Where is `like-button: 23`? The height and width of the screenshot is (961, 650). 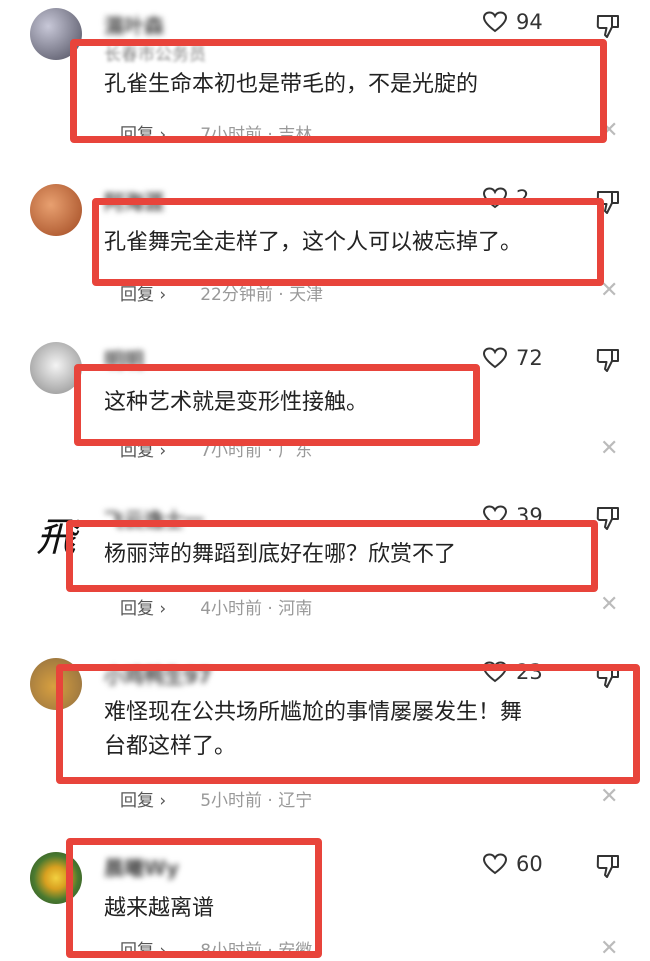
like-button: 23 is located at coordinates (512, 672).